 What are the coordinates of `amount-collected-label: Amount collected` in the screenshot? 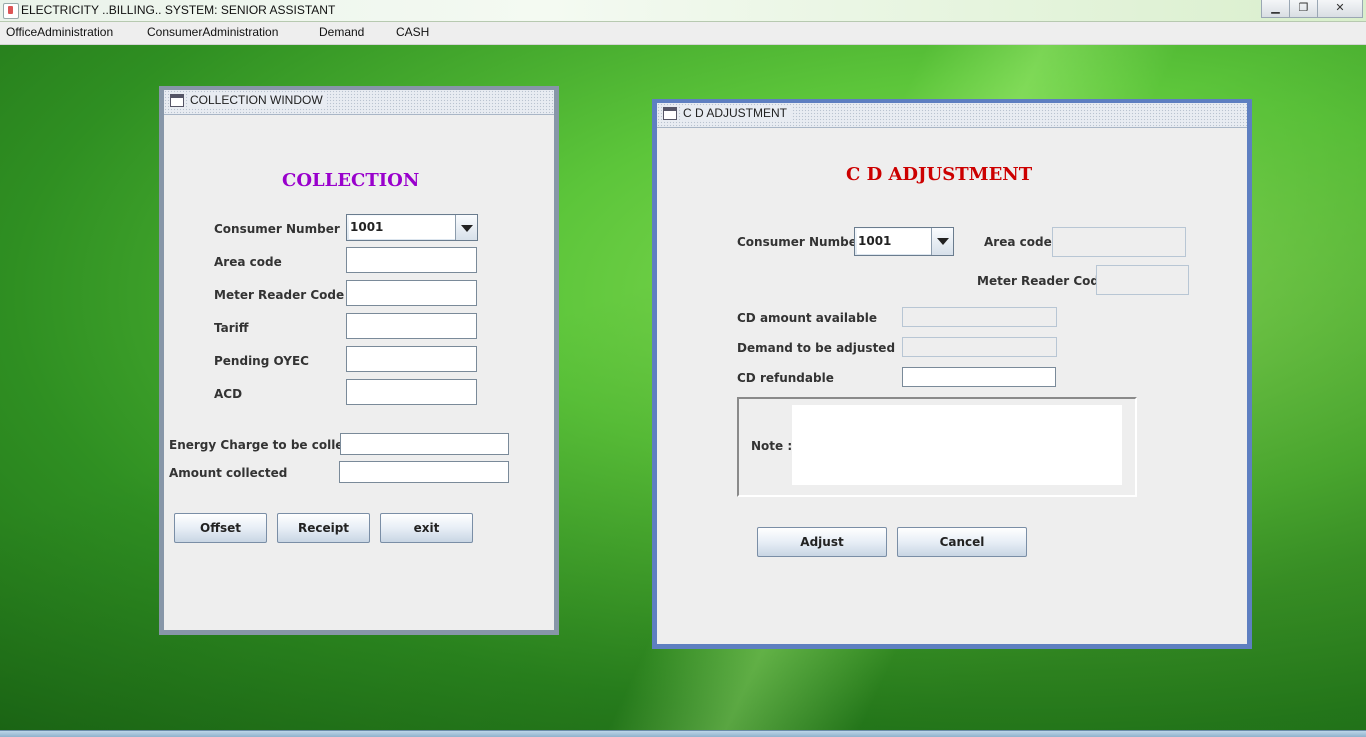 It's located at (228, 473).